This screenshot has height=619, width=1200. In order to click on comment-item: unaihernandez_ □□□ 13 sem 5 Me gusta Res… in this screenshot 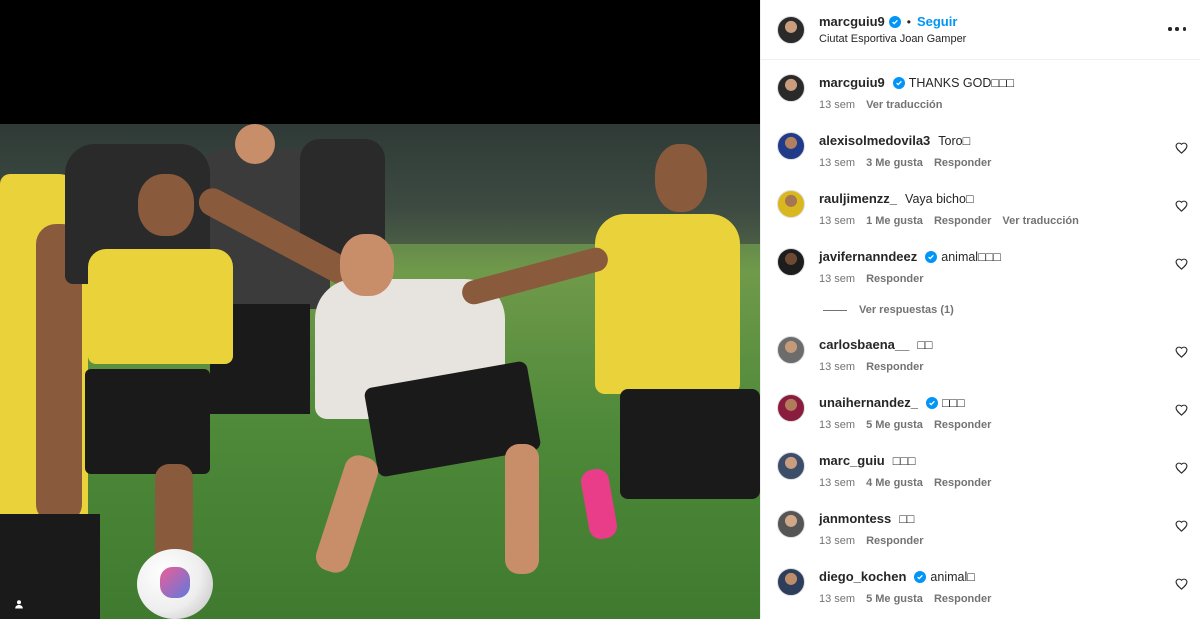, I will do `click(980, 409)`.